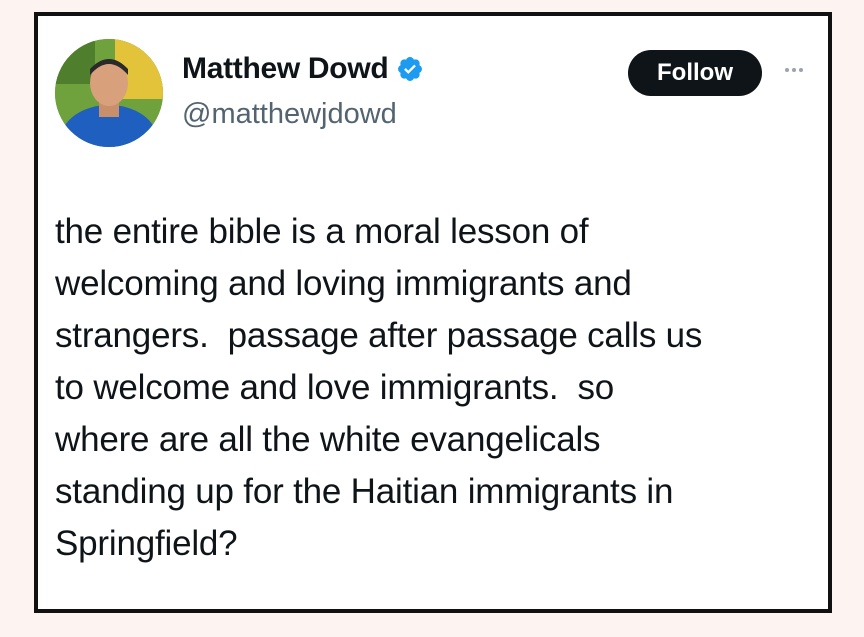  Describe the element at coordinates (285, 69) in the screenshot. I see `display-name: Matthew Dowd` at that location.